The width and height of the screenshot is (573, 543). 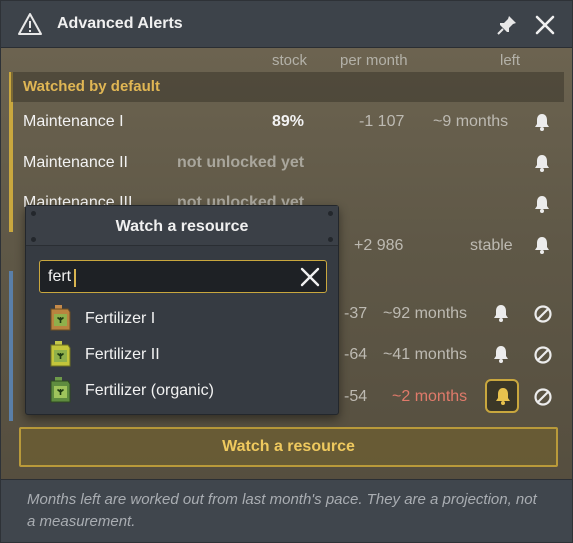 What do you see at coordinates (356, 313) in the screenshot?
I see `row-per-month: -37` at bounding box center [356, 313].